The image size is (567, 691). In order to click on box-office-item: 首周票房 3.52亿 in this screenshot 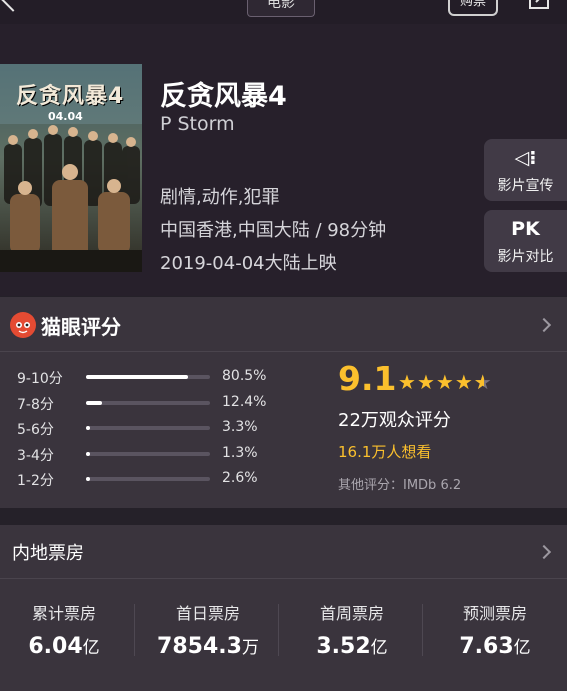, I will do `click(352, 629)`.